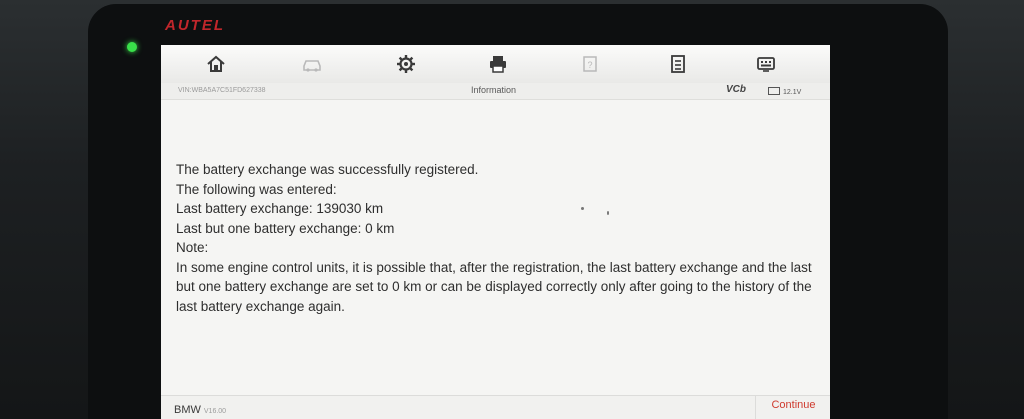 Image resolution: width=1024 pixels, height=419 pixels. What do you see at coordinates (736, 89) in the screenshot?
I see `vci-indicator: VCb` at bounding box center [736, 89].